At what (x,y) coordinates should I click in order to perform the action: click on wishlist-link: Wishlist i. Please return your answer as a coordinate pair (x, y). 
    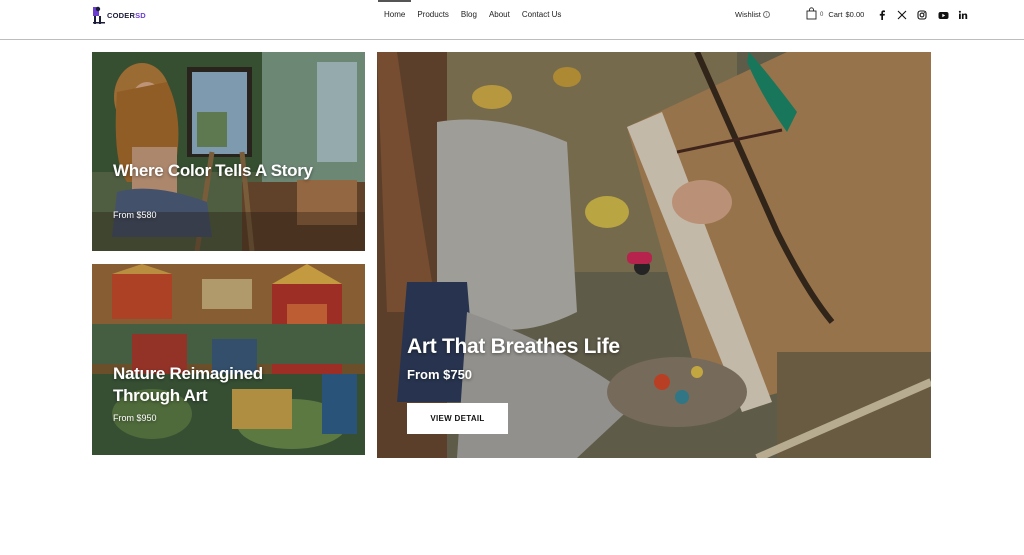
    Looking at the image, I should click on (752, 14).